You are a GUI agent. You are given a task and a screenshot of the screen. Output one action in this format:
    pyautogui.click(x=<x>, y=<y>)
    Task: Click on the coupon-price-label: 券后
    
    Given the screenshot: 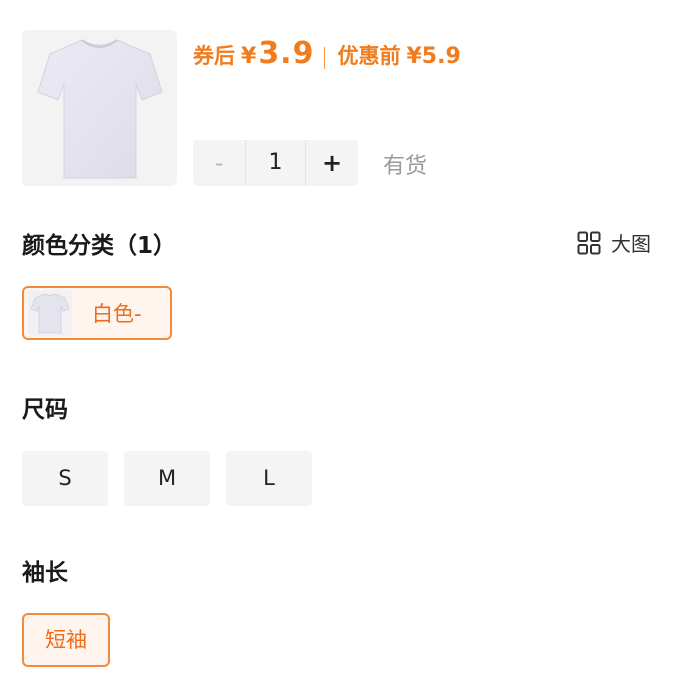 What is the action you would take?
    pyautogui.click(x=214, y=56)
    